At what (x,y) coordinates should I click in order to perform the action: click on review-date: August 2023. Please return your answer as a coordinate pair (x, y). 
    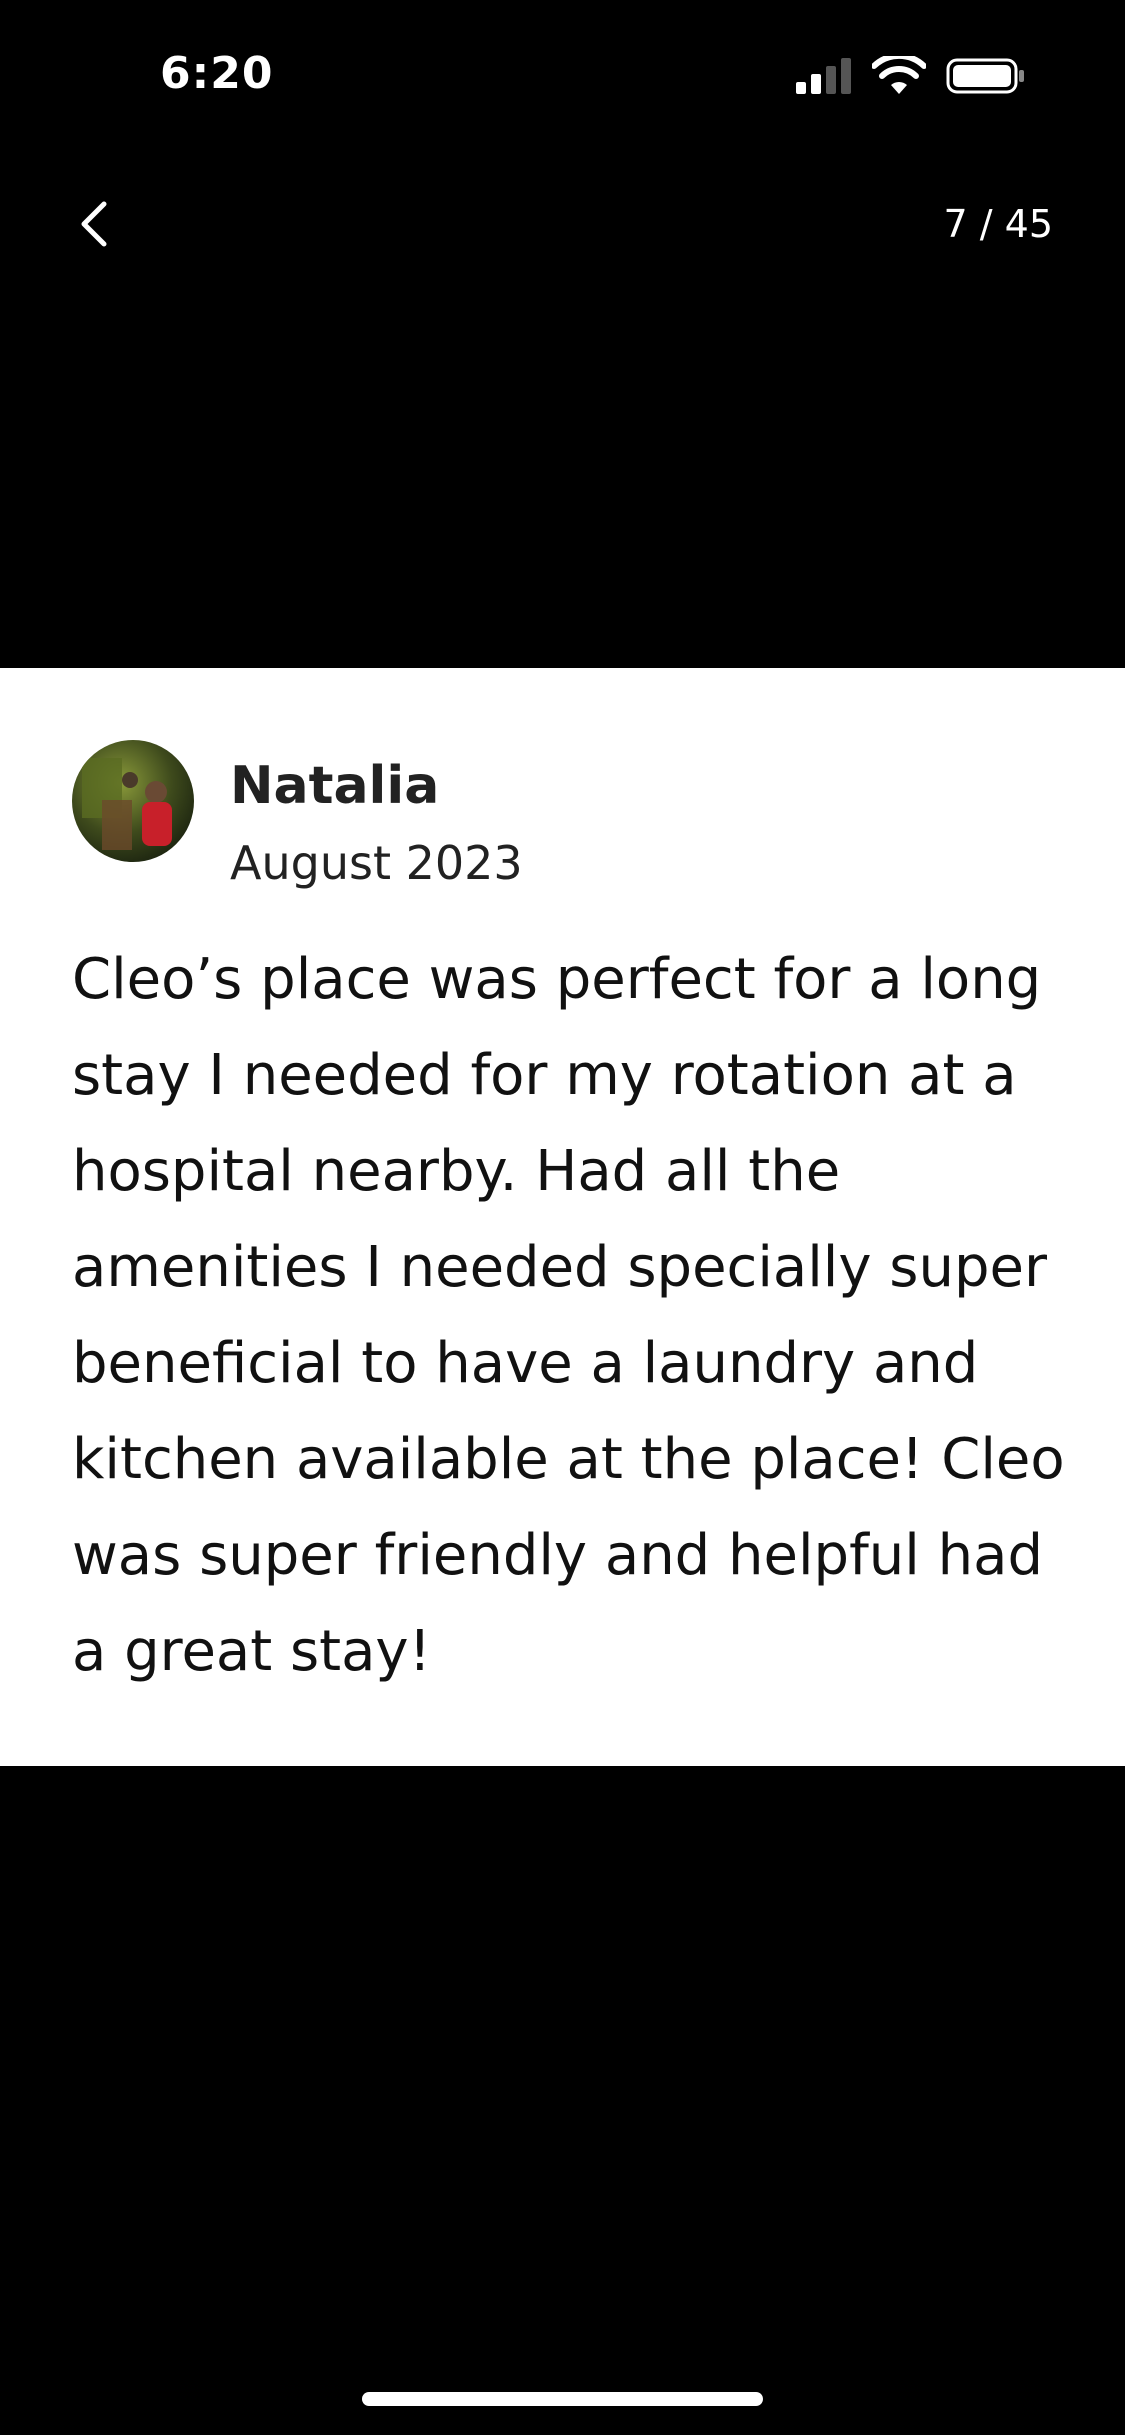
    Looking at the image, I should click on (376, 863).